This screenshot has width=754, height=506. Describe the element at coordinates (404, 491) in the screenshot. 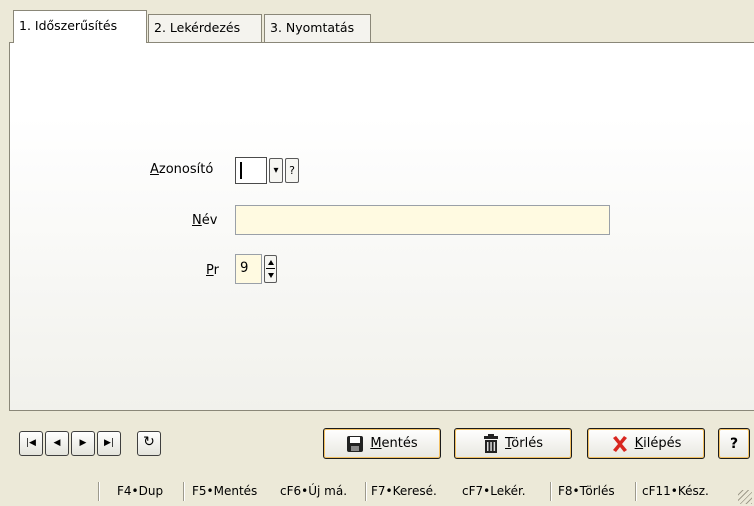

I see `status-f7-kereses: F7•Keresé.` at that location.